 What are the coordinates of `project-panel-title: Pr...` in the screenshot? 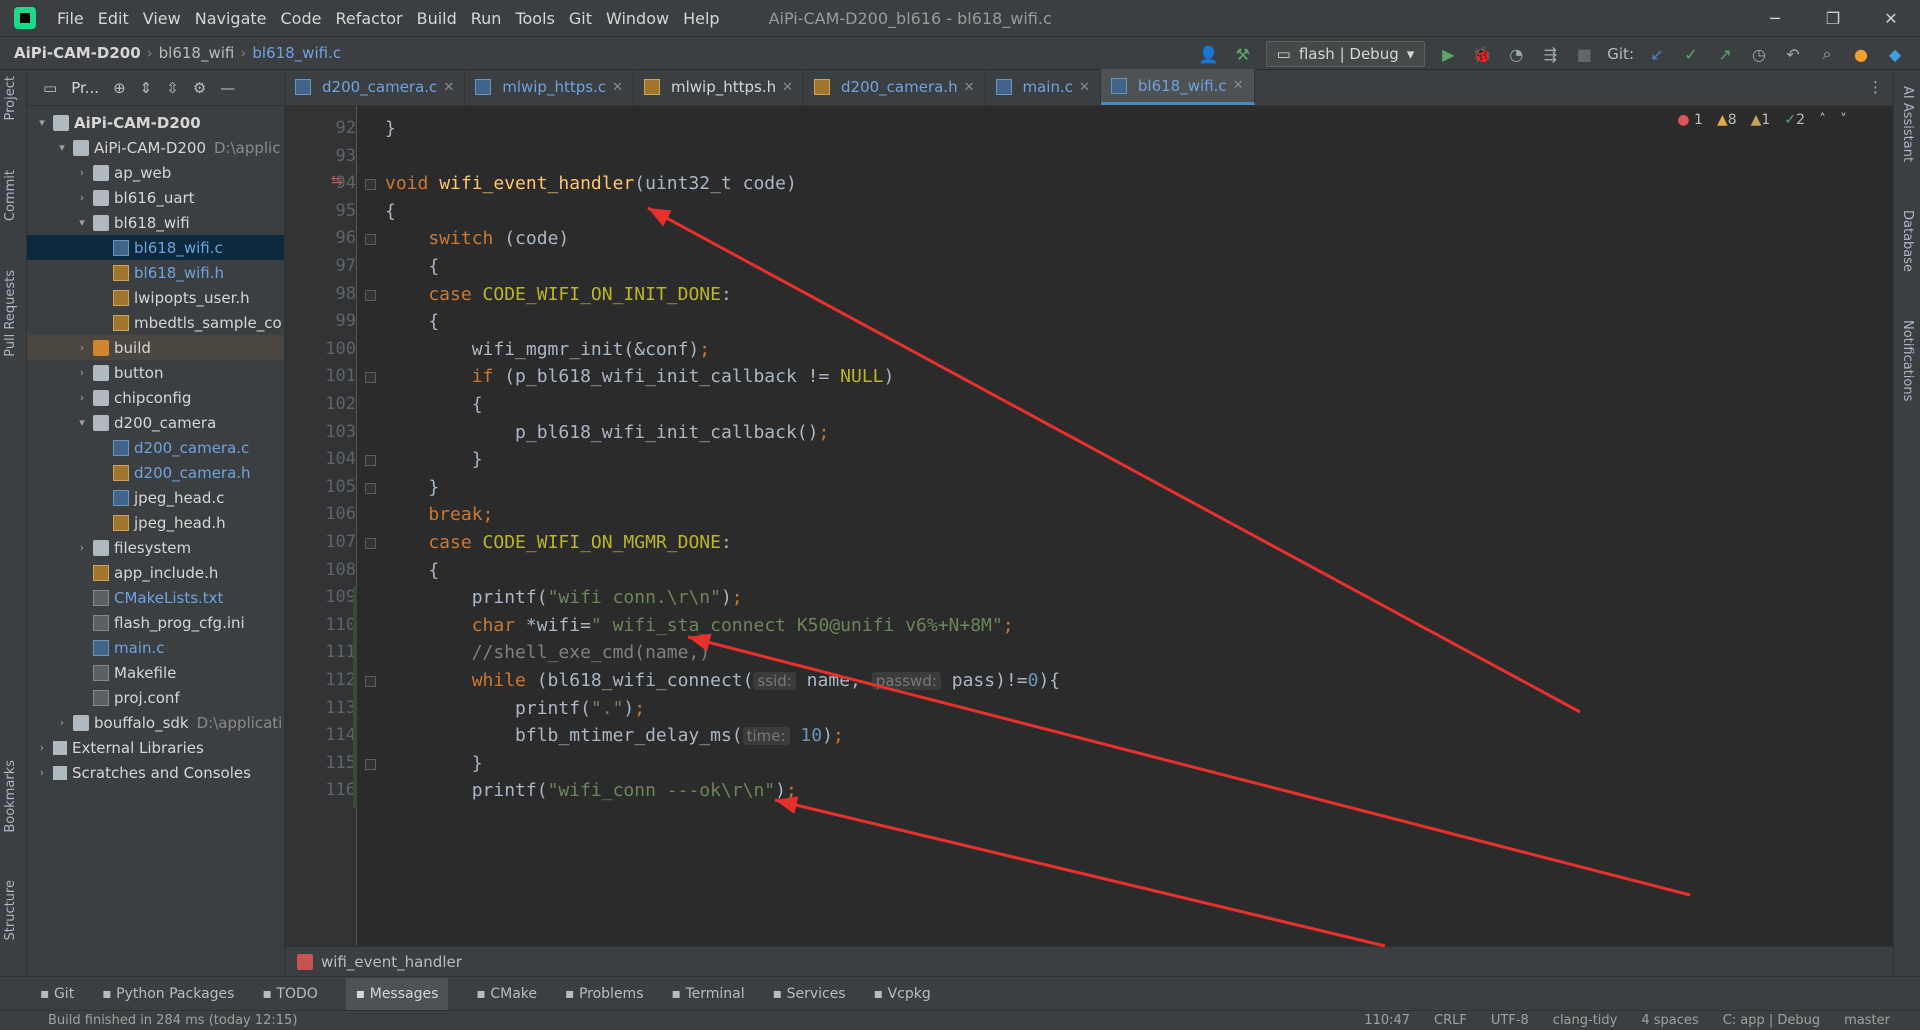 It's located at (85, 88).